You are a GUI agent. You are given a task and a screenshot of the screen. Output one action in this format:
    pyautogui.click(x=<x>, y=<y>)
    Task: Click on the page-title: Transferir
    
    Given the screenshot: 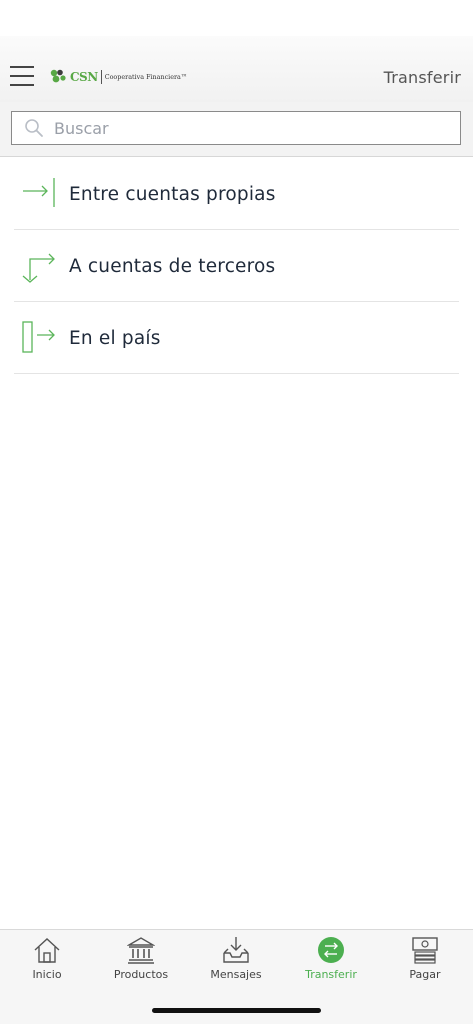 What is the action you would take?
    pyautogui.click(x=422, y=77)
    